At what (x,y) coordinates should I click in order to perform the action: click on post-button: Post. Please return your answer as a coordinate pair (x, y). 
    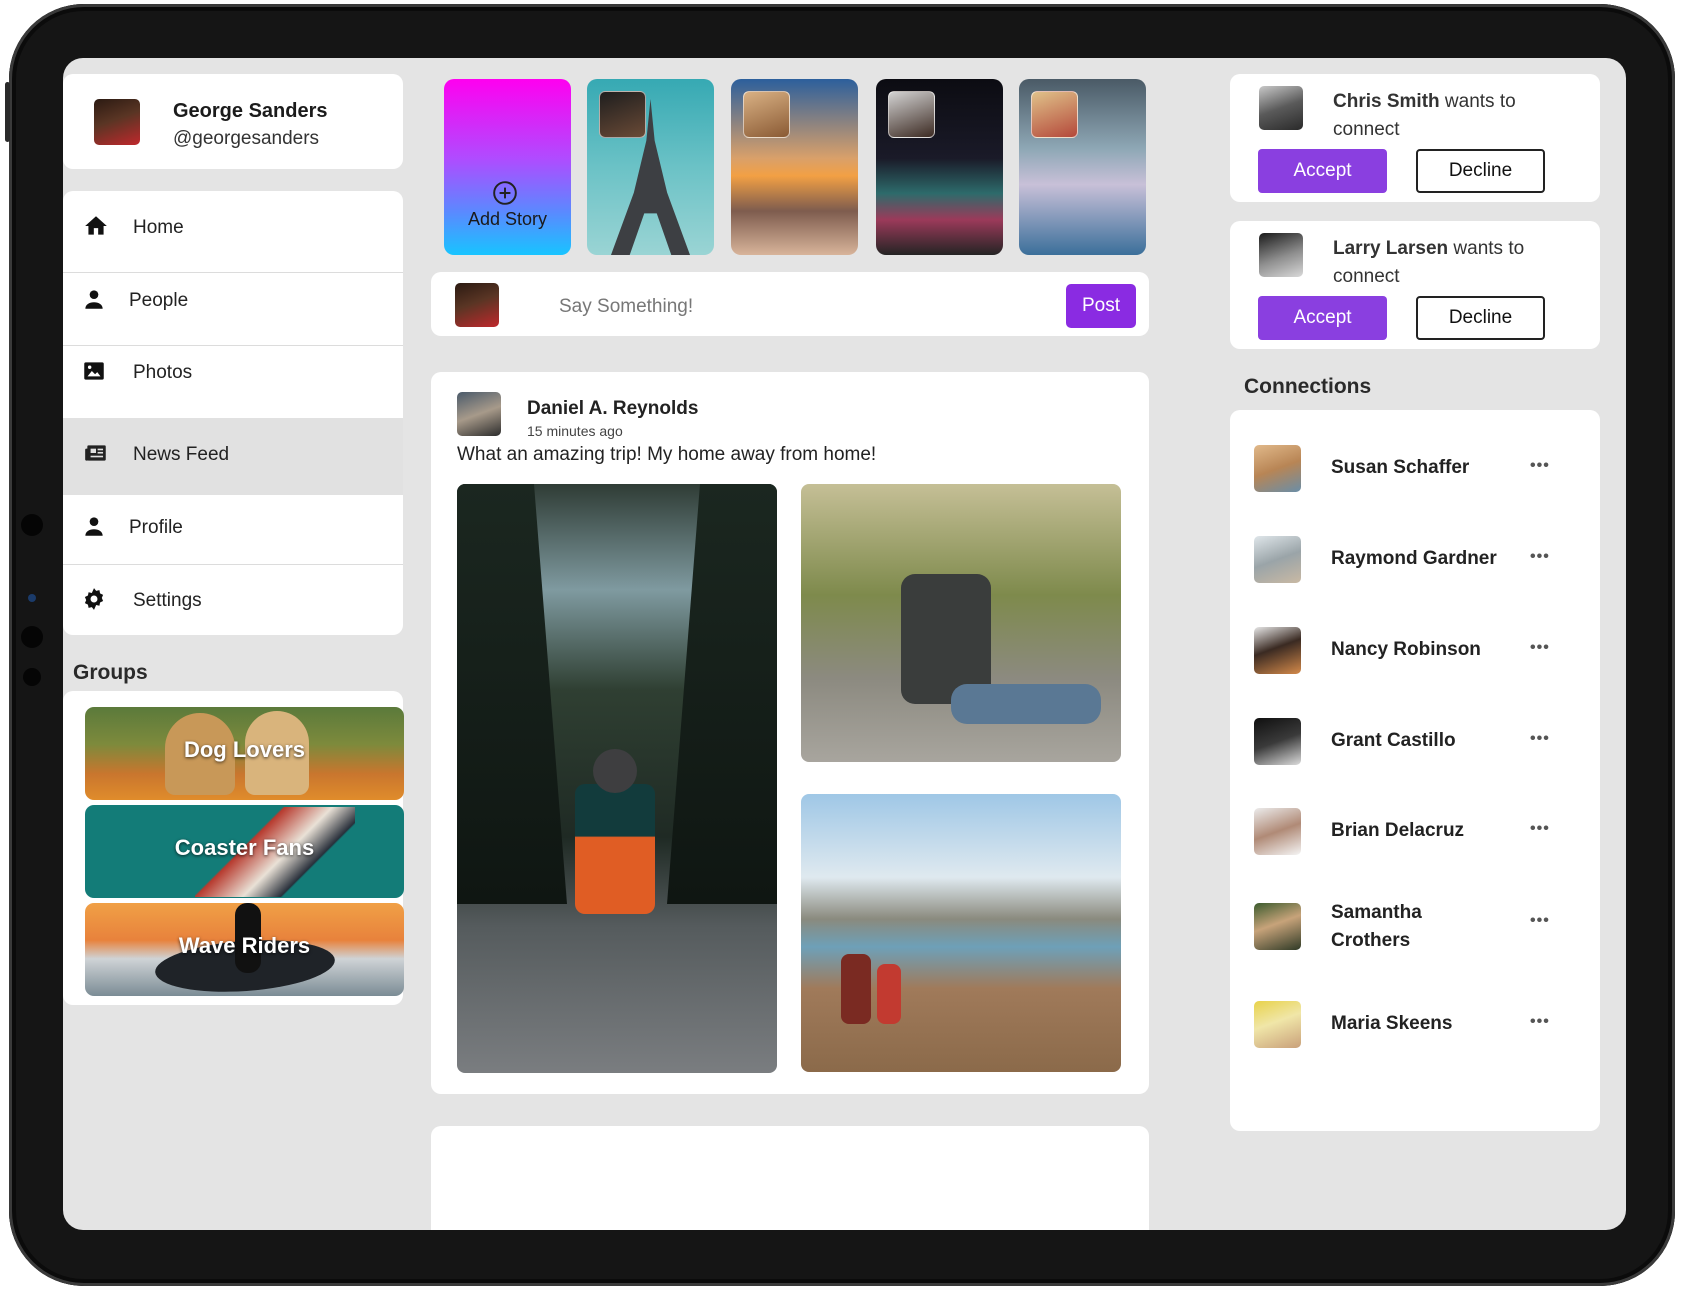
    Looking at the image, I should click on (1101, 306).